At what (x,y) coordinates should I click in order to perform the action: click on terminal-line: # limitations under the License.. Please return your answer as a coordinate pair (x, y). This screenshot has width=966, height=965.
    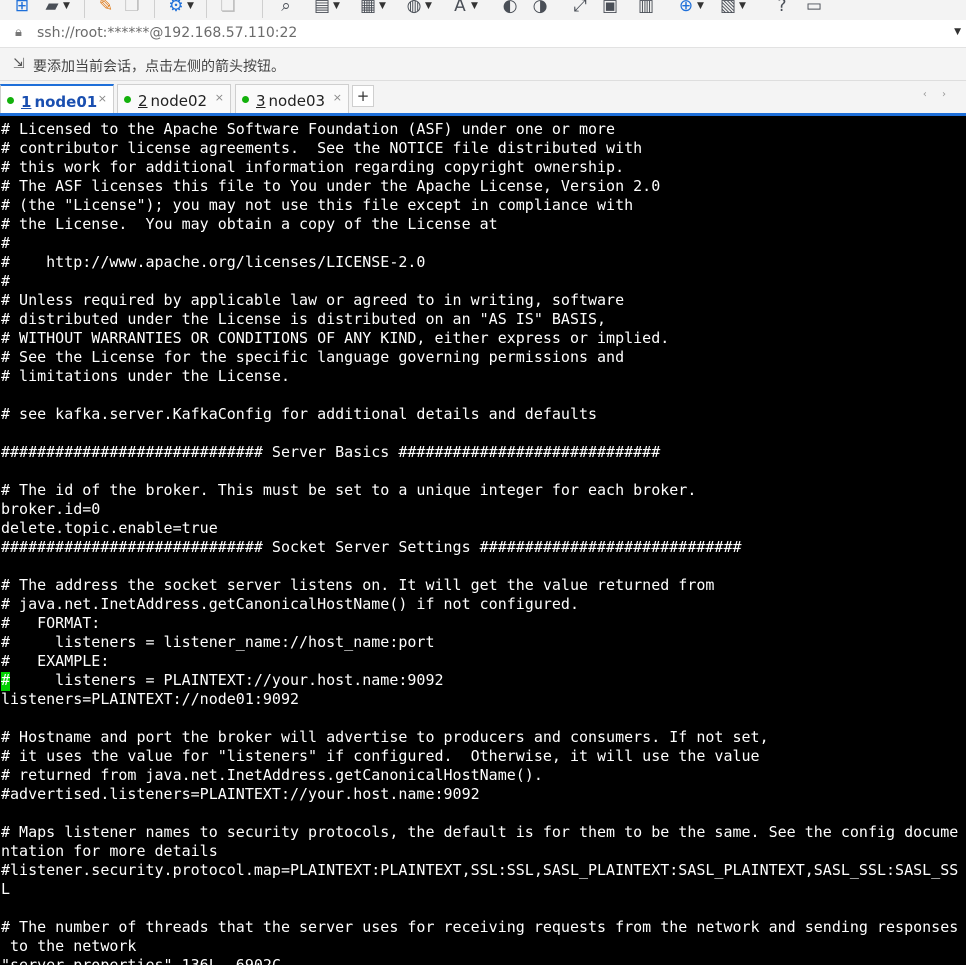
    Looking at the image, I should click on (145, 376).